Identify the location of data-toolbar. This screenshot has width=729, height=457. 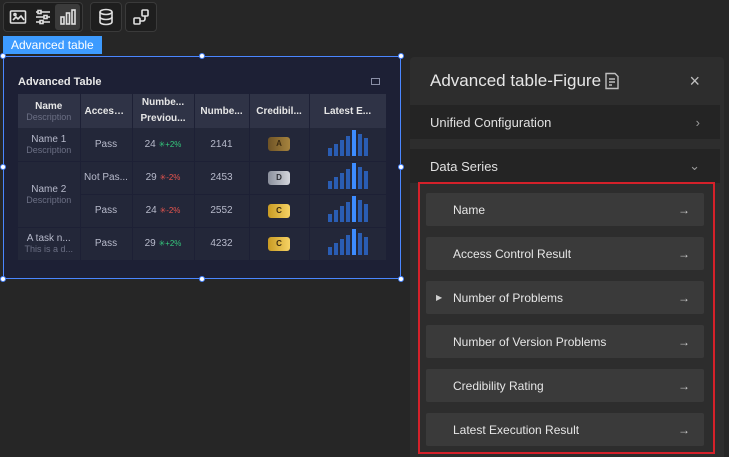
(106, 17).